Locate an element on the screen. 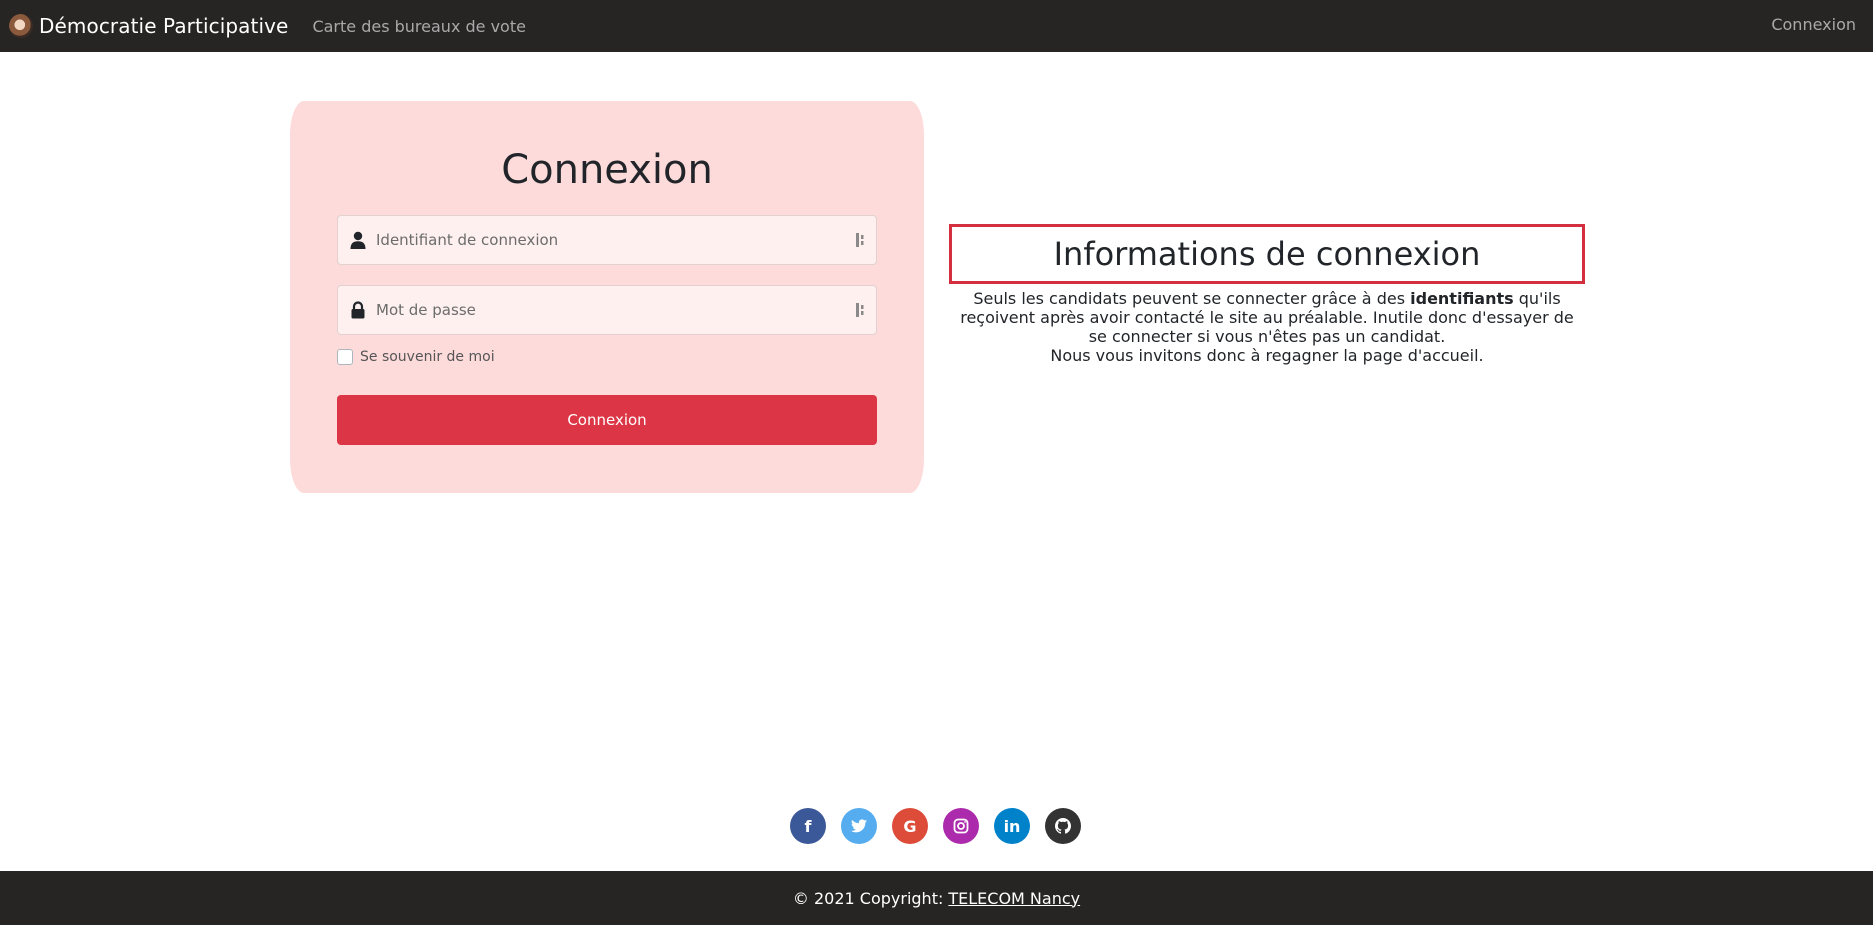 The image size is (1873, 925). footer: © 2021 Copyright: TELECOM Nancy is located at coordinates (936, 898).